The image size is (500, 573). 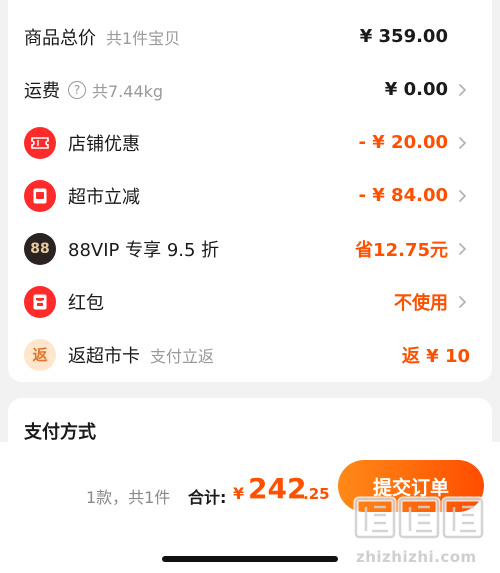 I want to click on watermark-logo, so click(x=420, y=518).